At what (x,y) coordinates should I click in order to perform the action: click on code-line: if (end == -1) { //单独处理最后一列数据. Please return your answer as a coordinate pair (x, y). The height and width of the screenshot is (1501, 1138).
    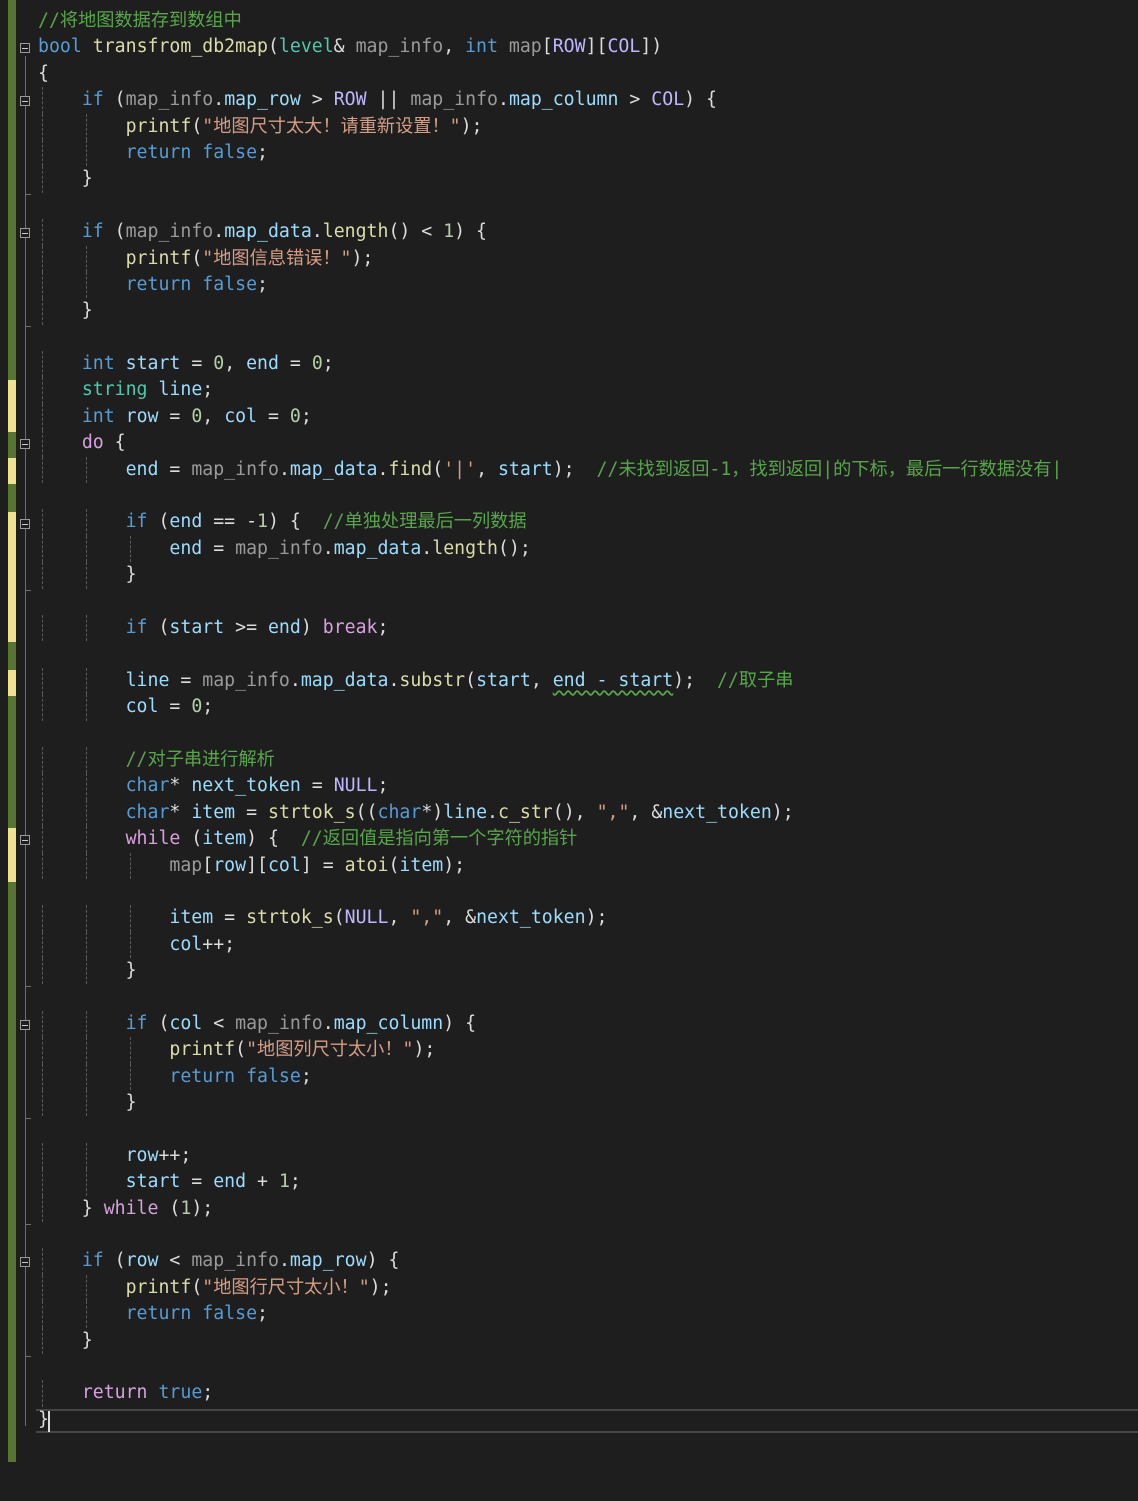
    Looking at the image, I should click on (588, 522).